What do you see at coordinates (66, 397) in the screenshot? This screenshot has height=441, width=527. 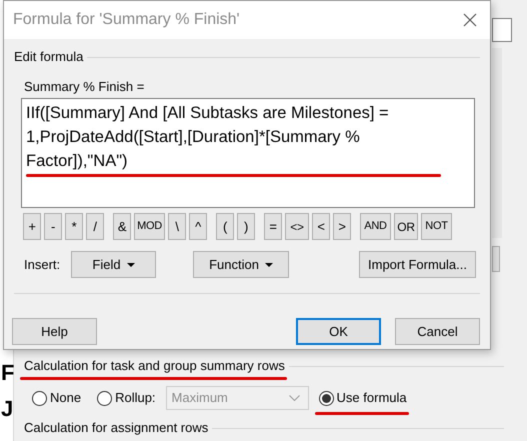 I see `radio-label: None` at bounding box center [66, 397].